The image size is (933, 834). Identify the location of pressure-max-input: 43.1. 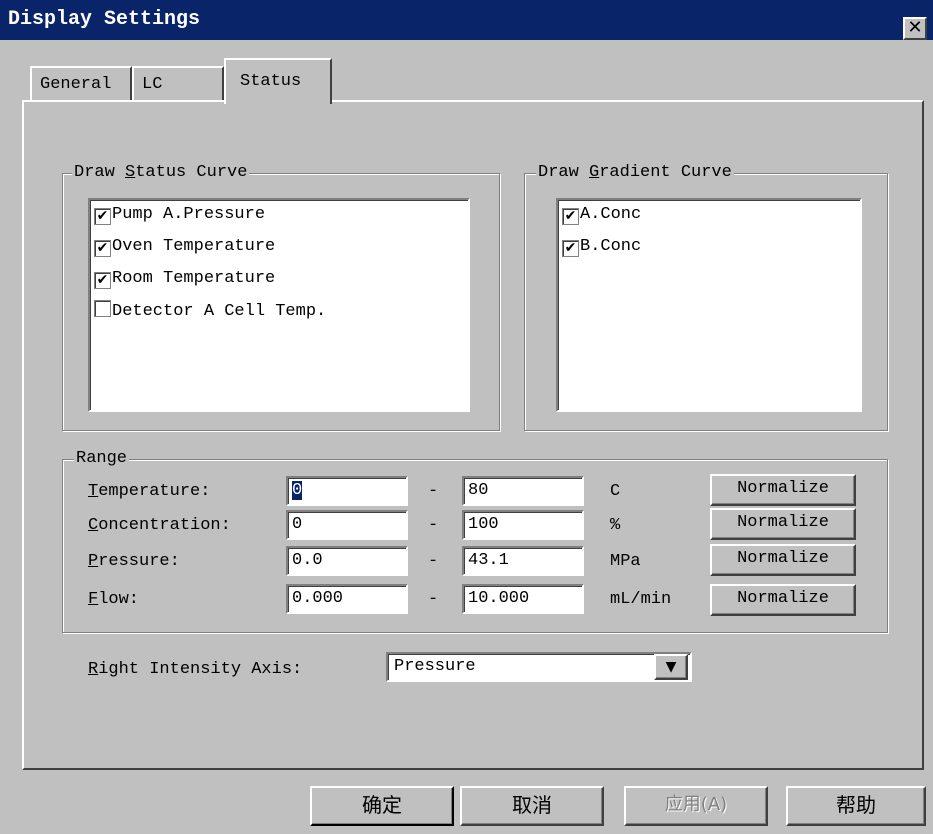
(523, 561).